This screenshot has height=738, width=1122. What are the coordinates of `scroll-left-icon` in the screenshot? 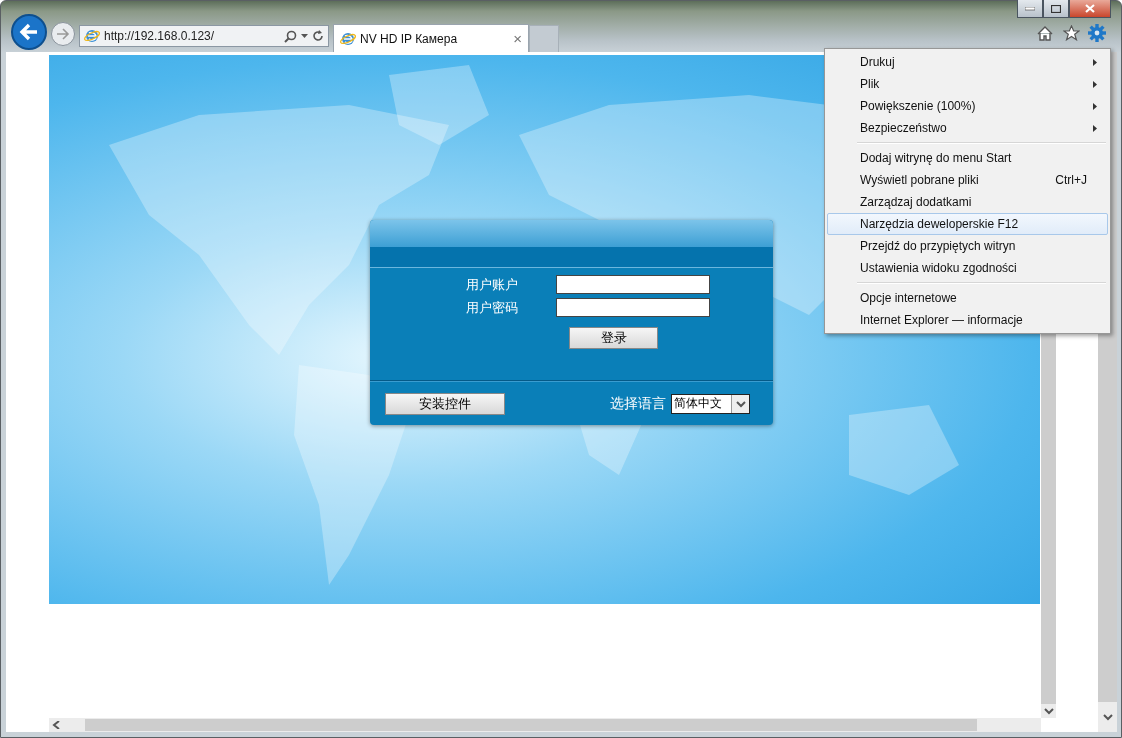 It's located at (57, 725).